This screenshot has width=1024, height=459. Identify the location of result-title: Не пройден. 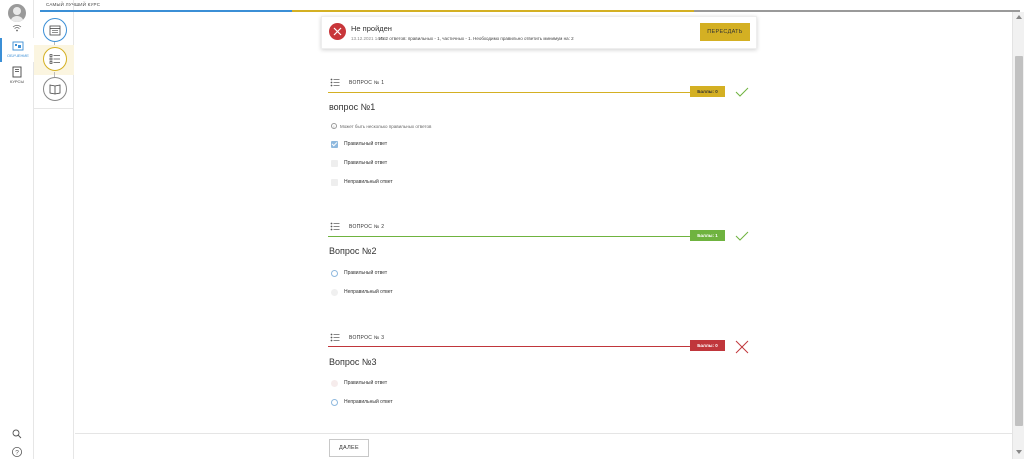
(371, 28).